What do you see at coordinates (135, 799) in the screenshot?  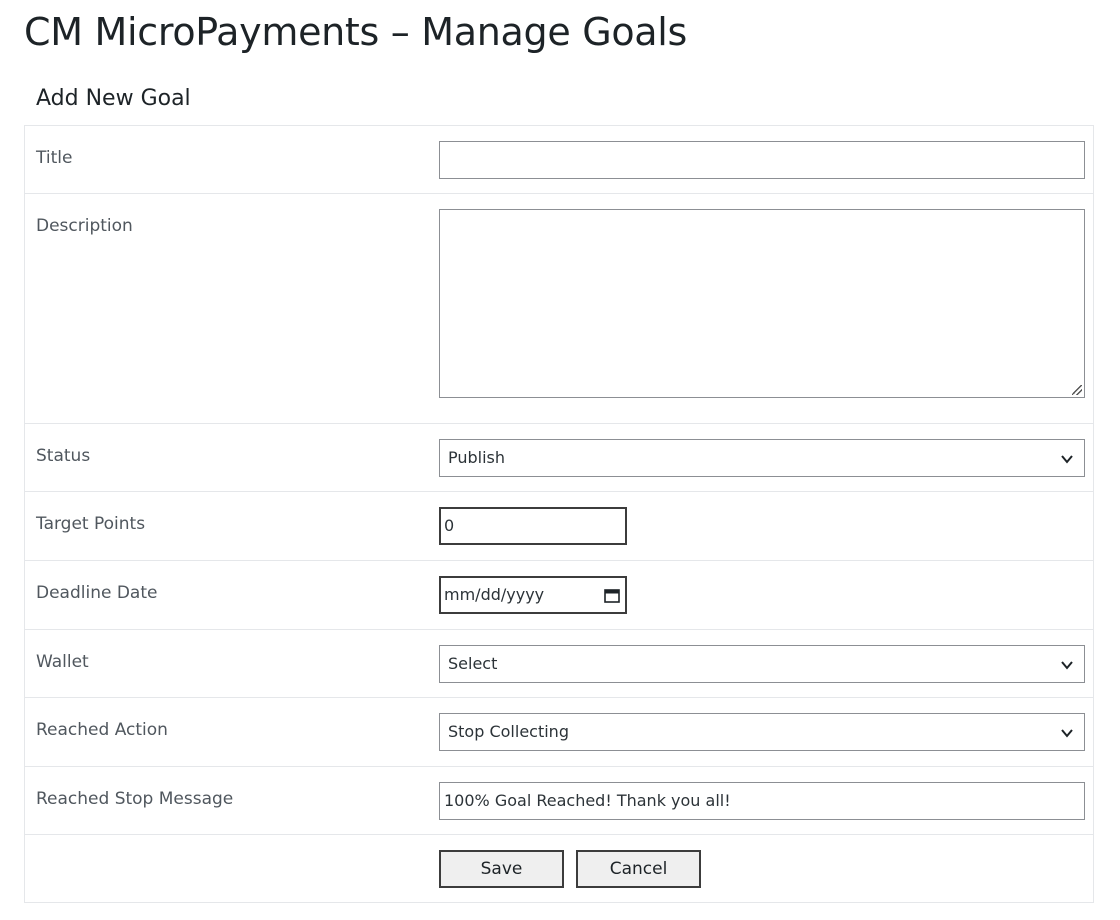 I see `reached-stop-message-label: Reached Stop Message` at bounding box center [135, 799].